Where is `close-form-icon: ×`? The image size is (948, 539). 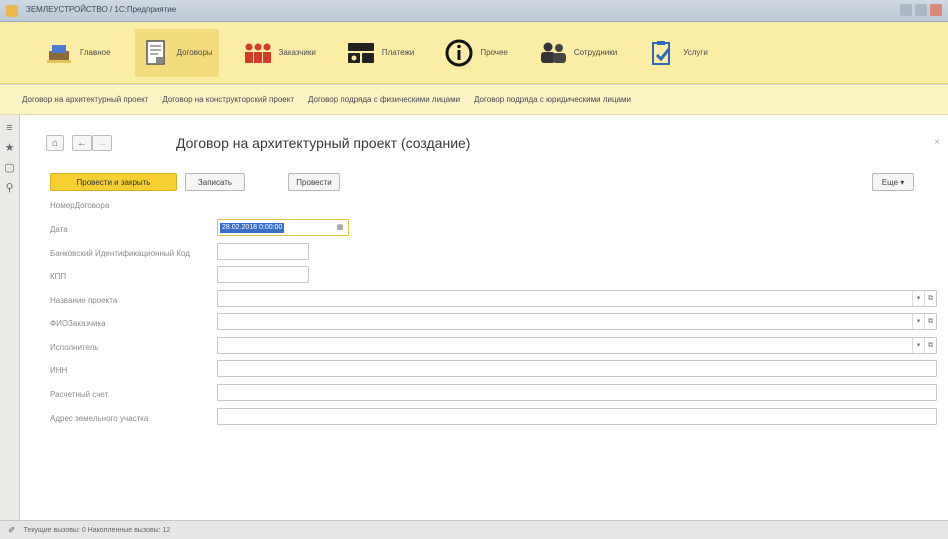 close-form-icon: × is located at coordinates (937, 142).